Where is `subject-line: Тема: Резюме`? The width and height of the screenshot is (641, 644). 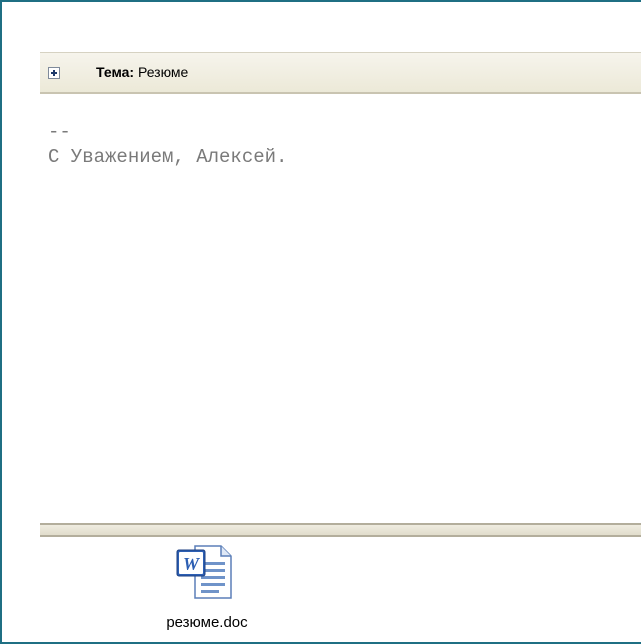
subject-line: Тема: Резюме is located at coordinates (142, 72).